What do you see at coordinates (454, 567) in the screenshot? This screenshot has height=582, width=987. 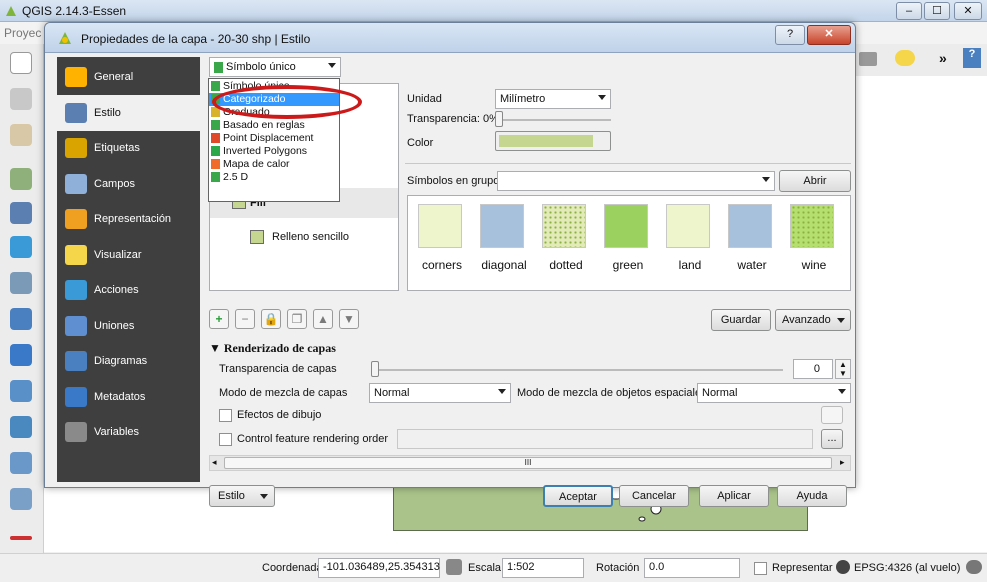 I see `extents-toggle-icon` at bounding box center [454, 567].